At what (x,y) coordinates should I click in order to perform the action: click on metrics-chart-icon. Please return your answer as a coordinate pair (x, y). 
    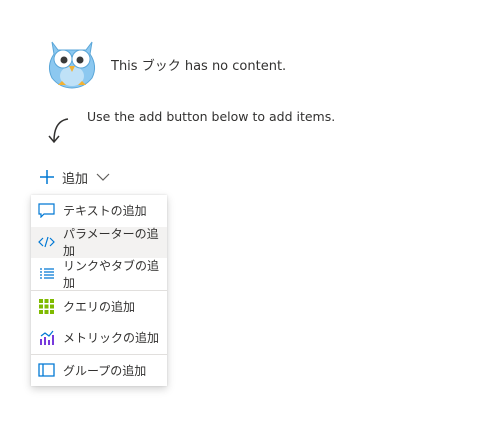
    Looking at the image, I should click on (46, 337).